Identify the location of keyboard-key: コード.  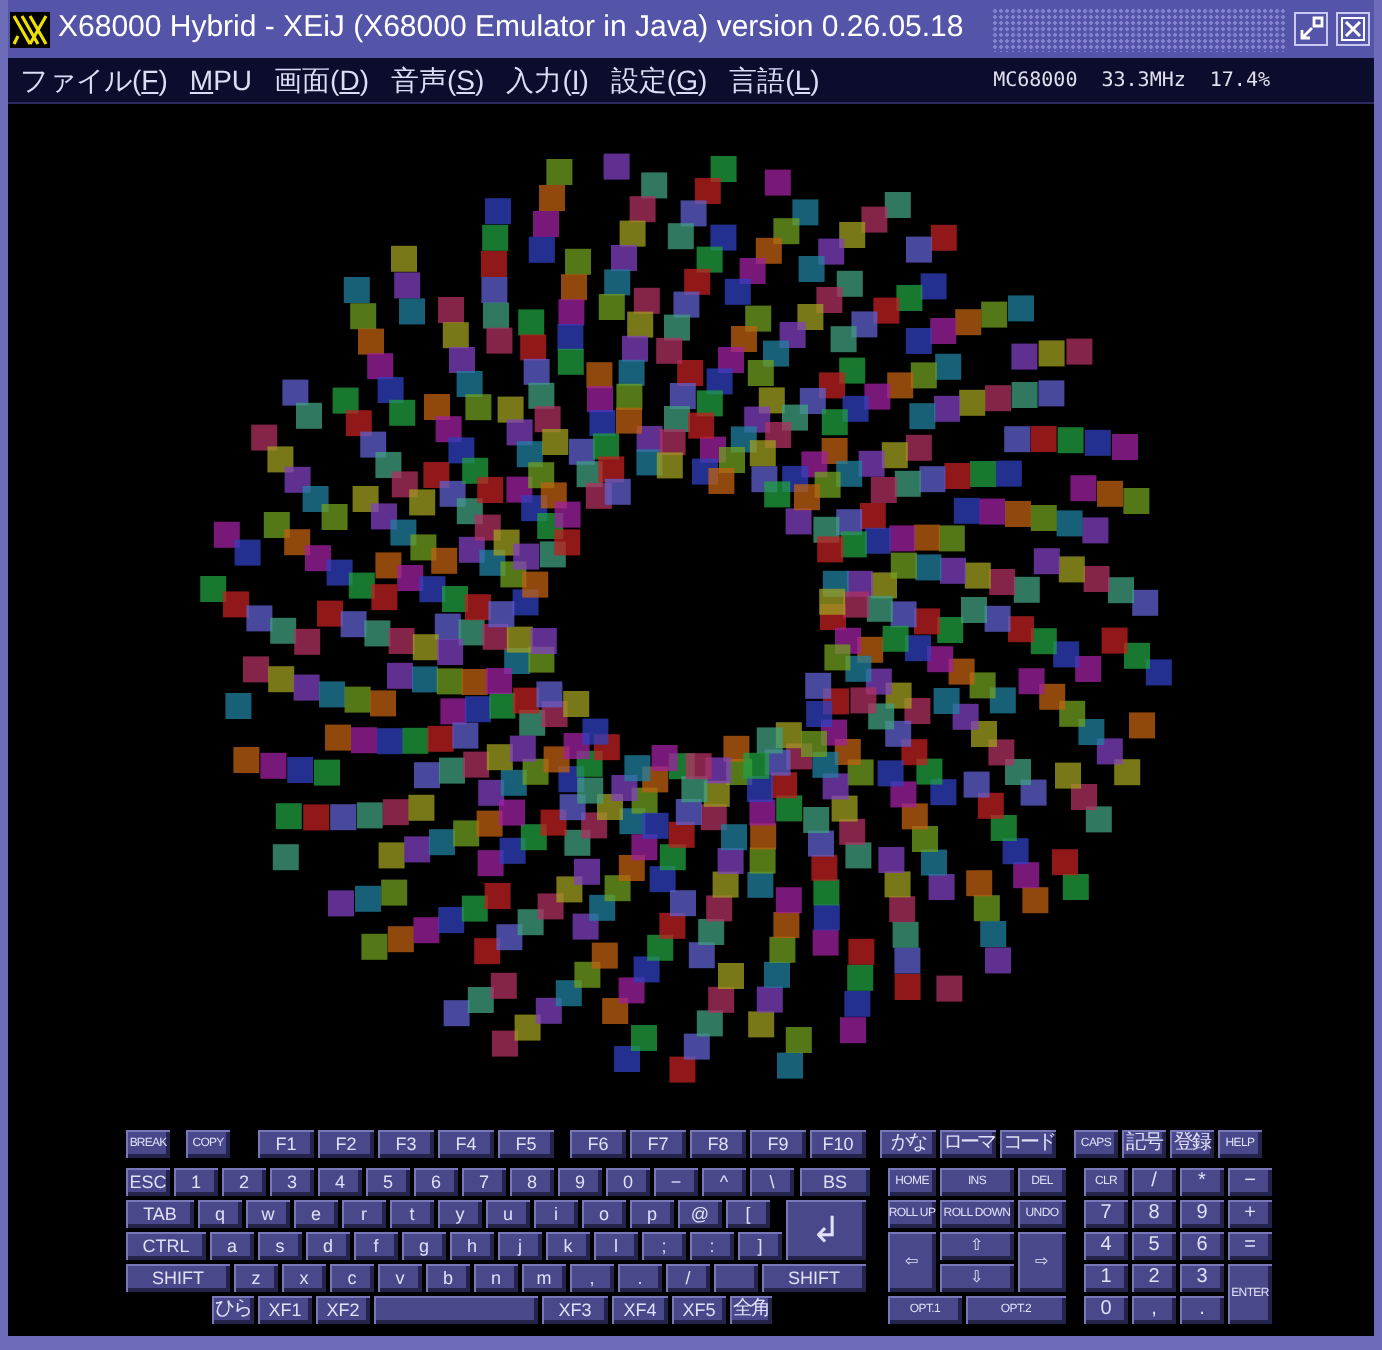
(1028, 1144).